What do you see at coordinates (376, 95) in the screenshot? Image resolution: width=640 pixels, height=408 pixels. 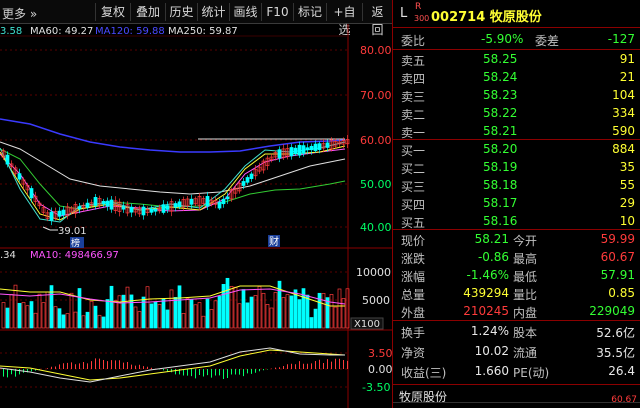 I see `price-tick-70: 70.00` at bounding box center [376, 95].